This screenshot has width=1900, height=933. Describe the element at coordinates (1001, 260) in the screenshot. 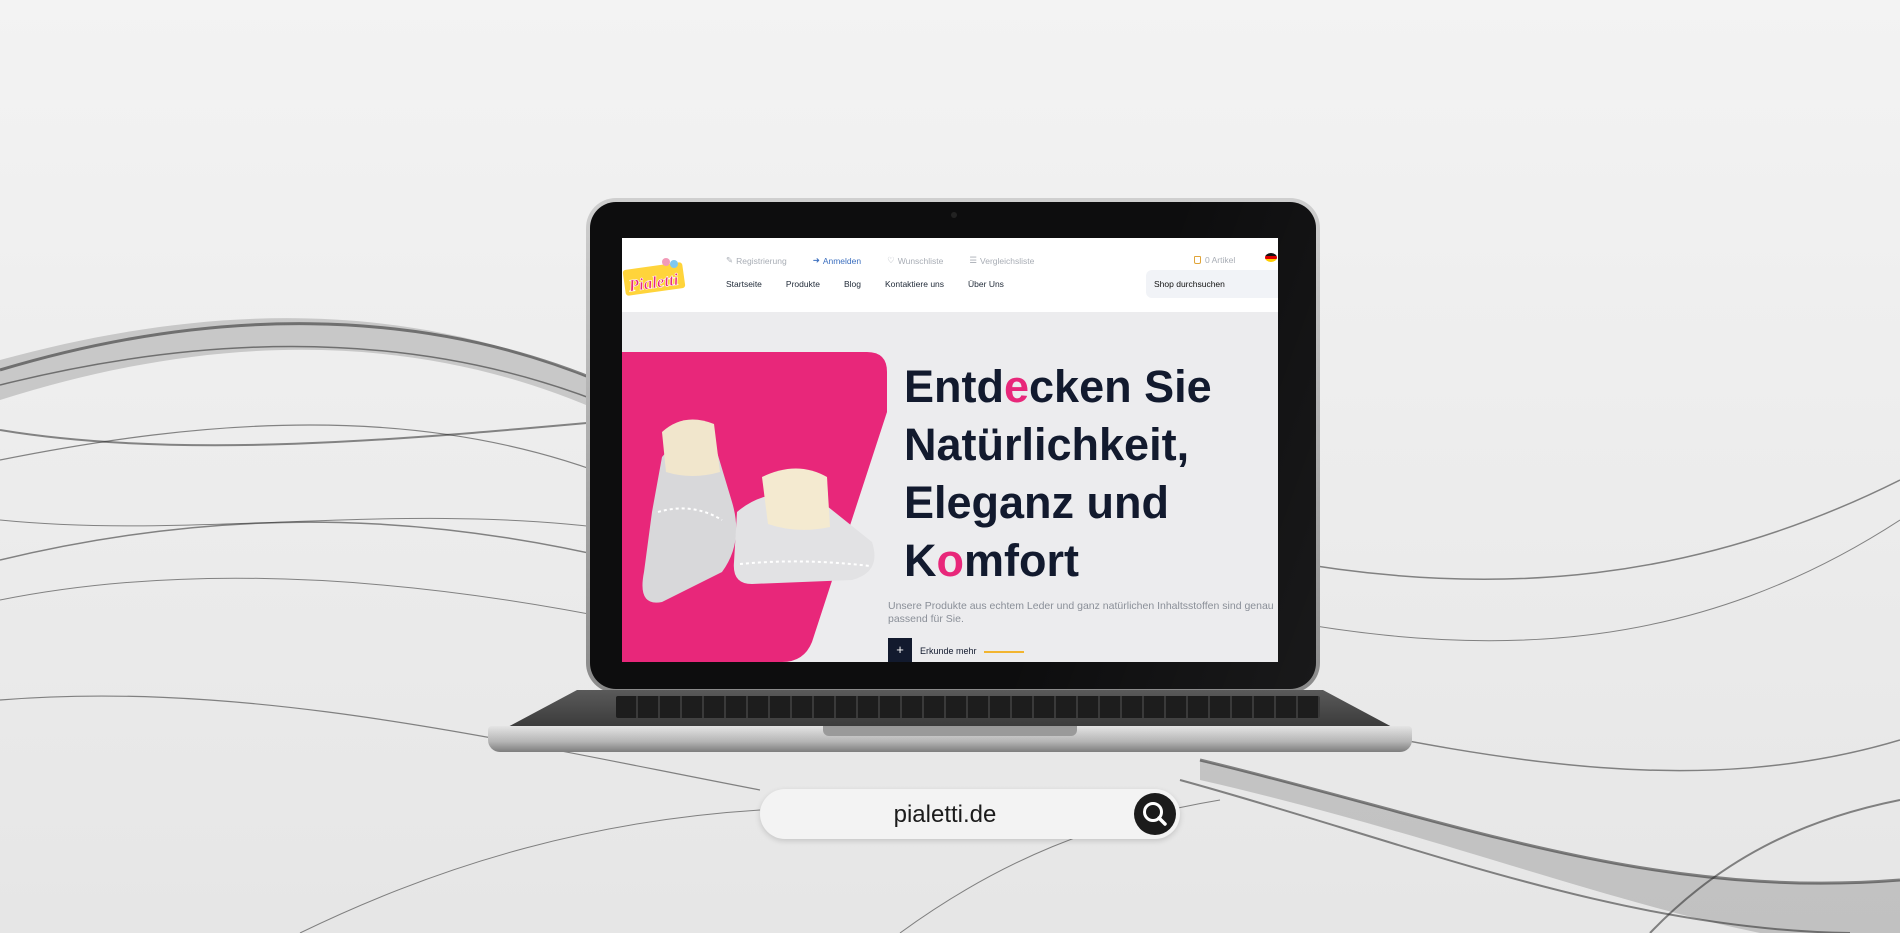

I see `compare-link: ☰ Vergleichsliste` at that location.